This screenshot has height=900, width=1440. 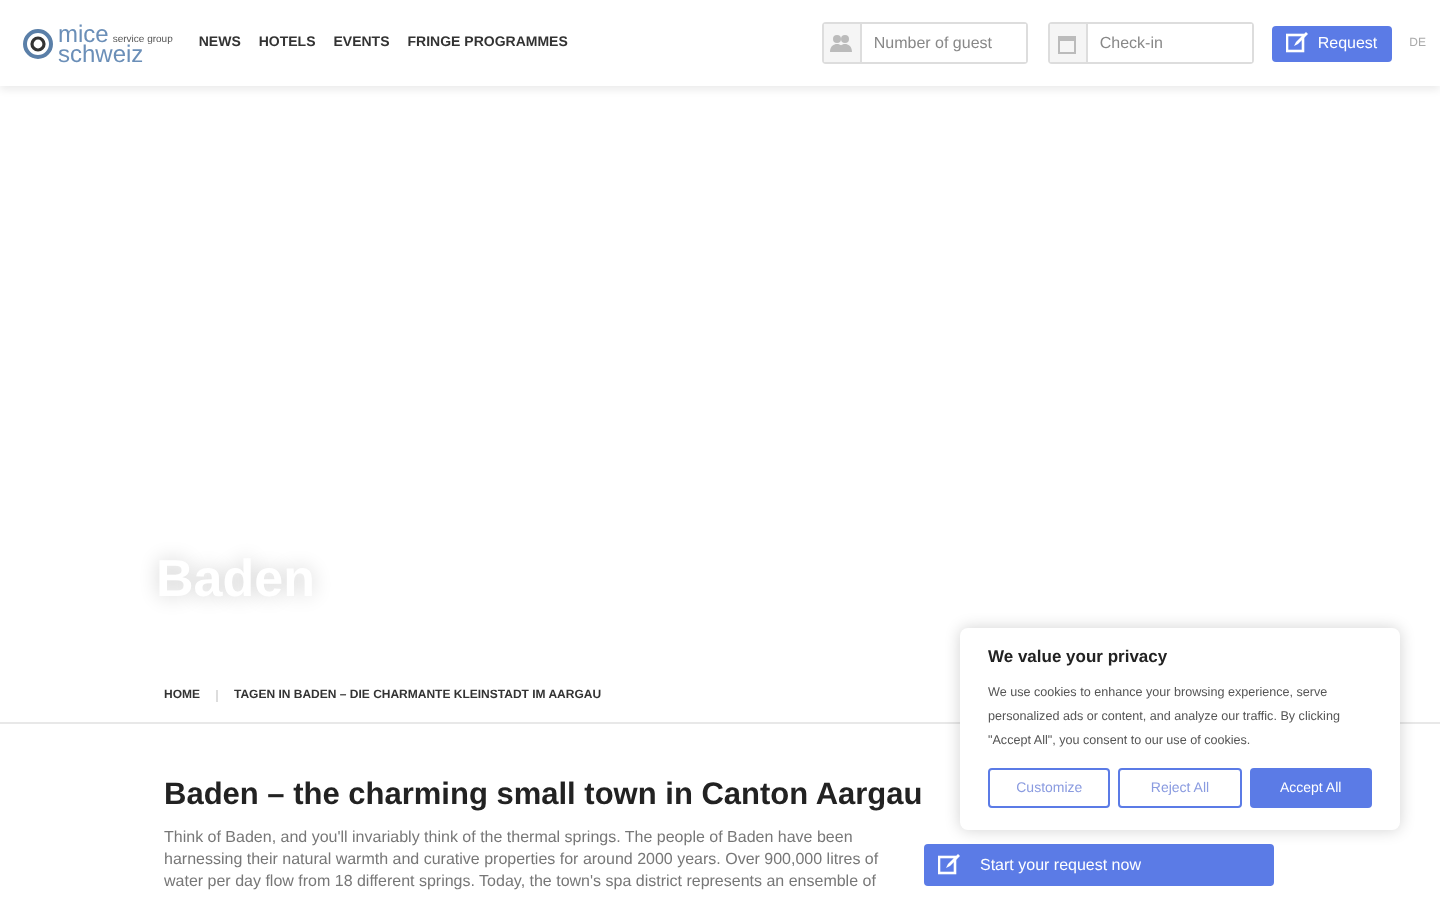 What do you see at coordinates (522, 859) in the screenshot?
I see `article-text: Think of Baden, and you'll invariably think of the thermal springs. The people of Baden have been harnessing their natural warmth and curative properties for around 2000 years. Over 900,000 litres of water per day flow from 18 different springs. Today, the town's spa district represents an ensemble of` at bounding box center [522, 859].